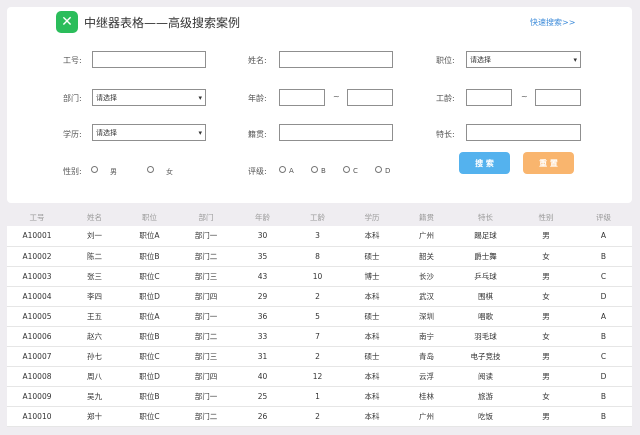 The image size is (640, 435). I want to click on search-button: 搜 索, so click(484, 163).